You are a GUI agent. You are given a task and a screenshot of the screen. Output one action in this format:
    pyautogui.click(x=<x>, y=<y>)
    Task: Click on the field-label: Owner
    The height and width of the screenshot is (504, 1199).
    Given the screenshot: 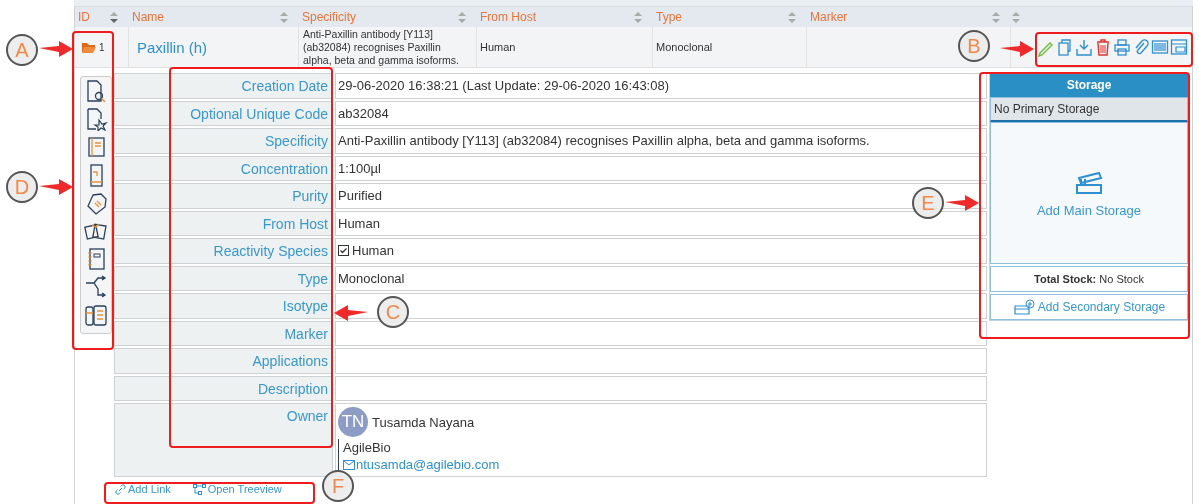 What is the action you would take?
    pyautogui.click(x=223, y=440)
    